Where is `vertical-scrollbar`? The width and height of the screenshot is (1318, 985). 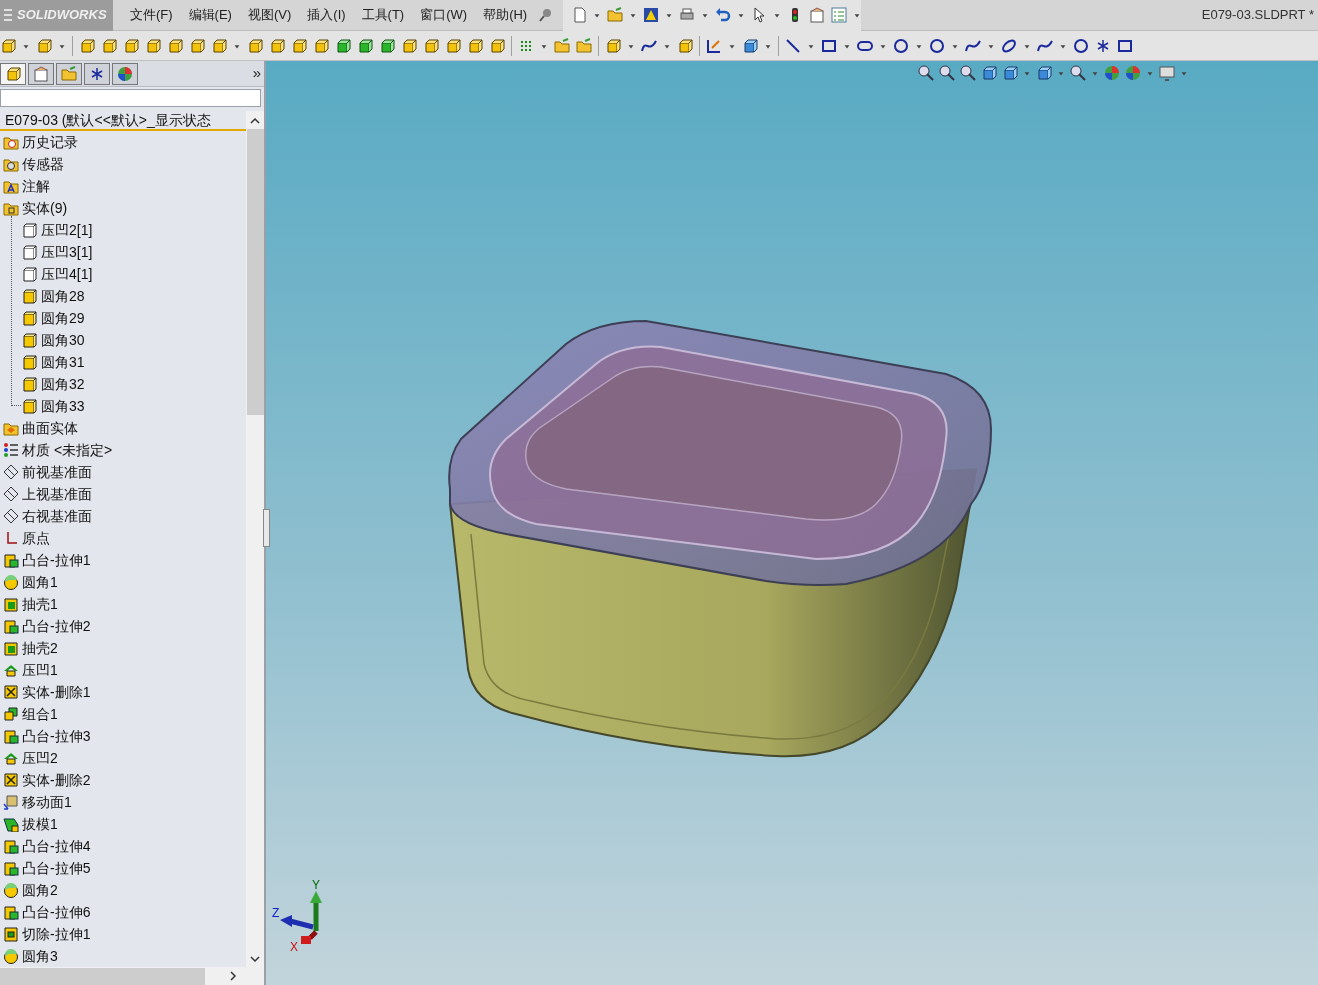
vertical-scrollbar is located at coordinates (255, 539).